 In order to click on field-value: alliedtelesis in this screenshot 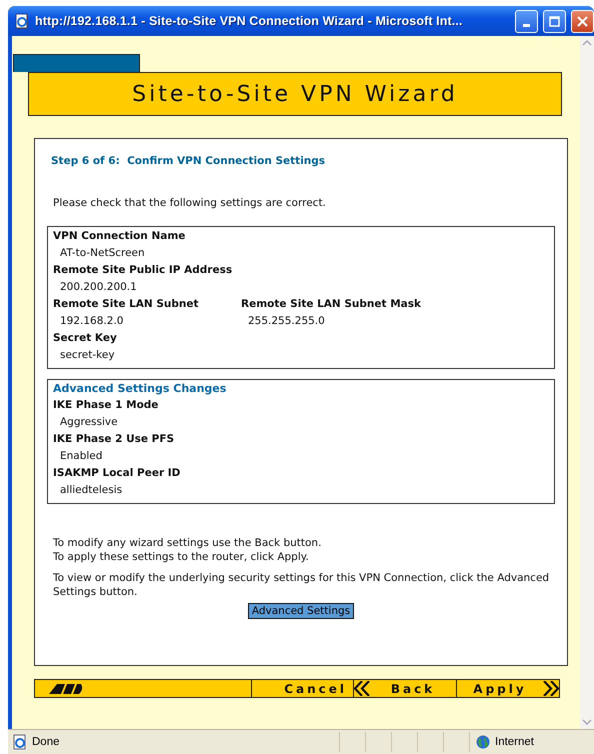, I will do `click(91, 490)`.